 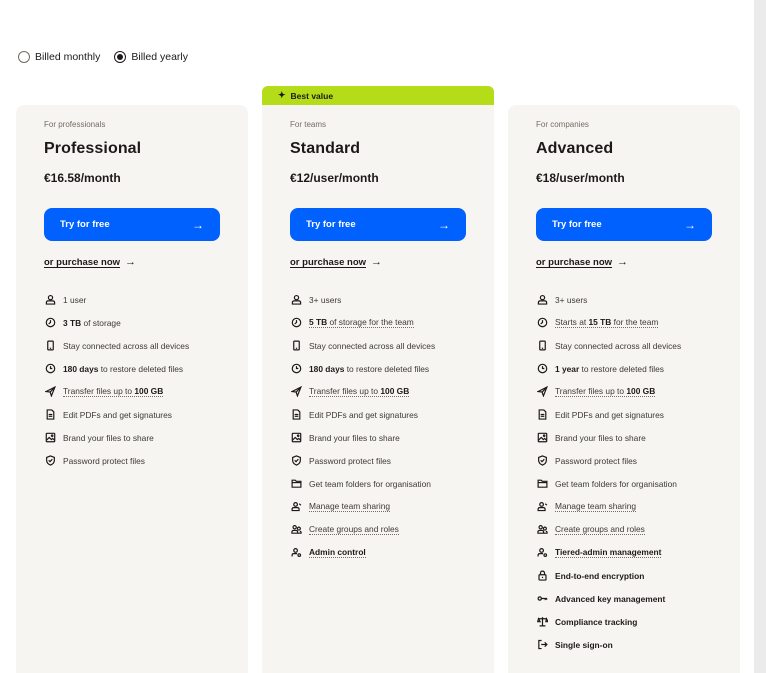 I want to click on feature-highlight: Compliance tracking, so click(x=596, y=621).